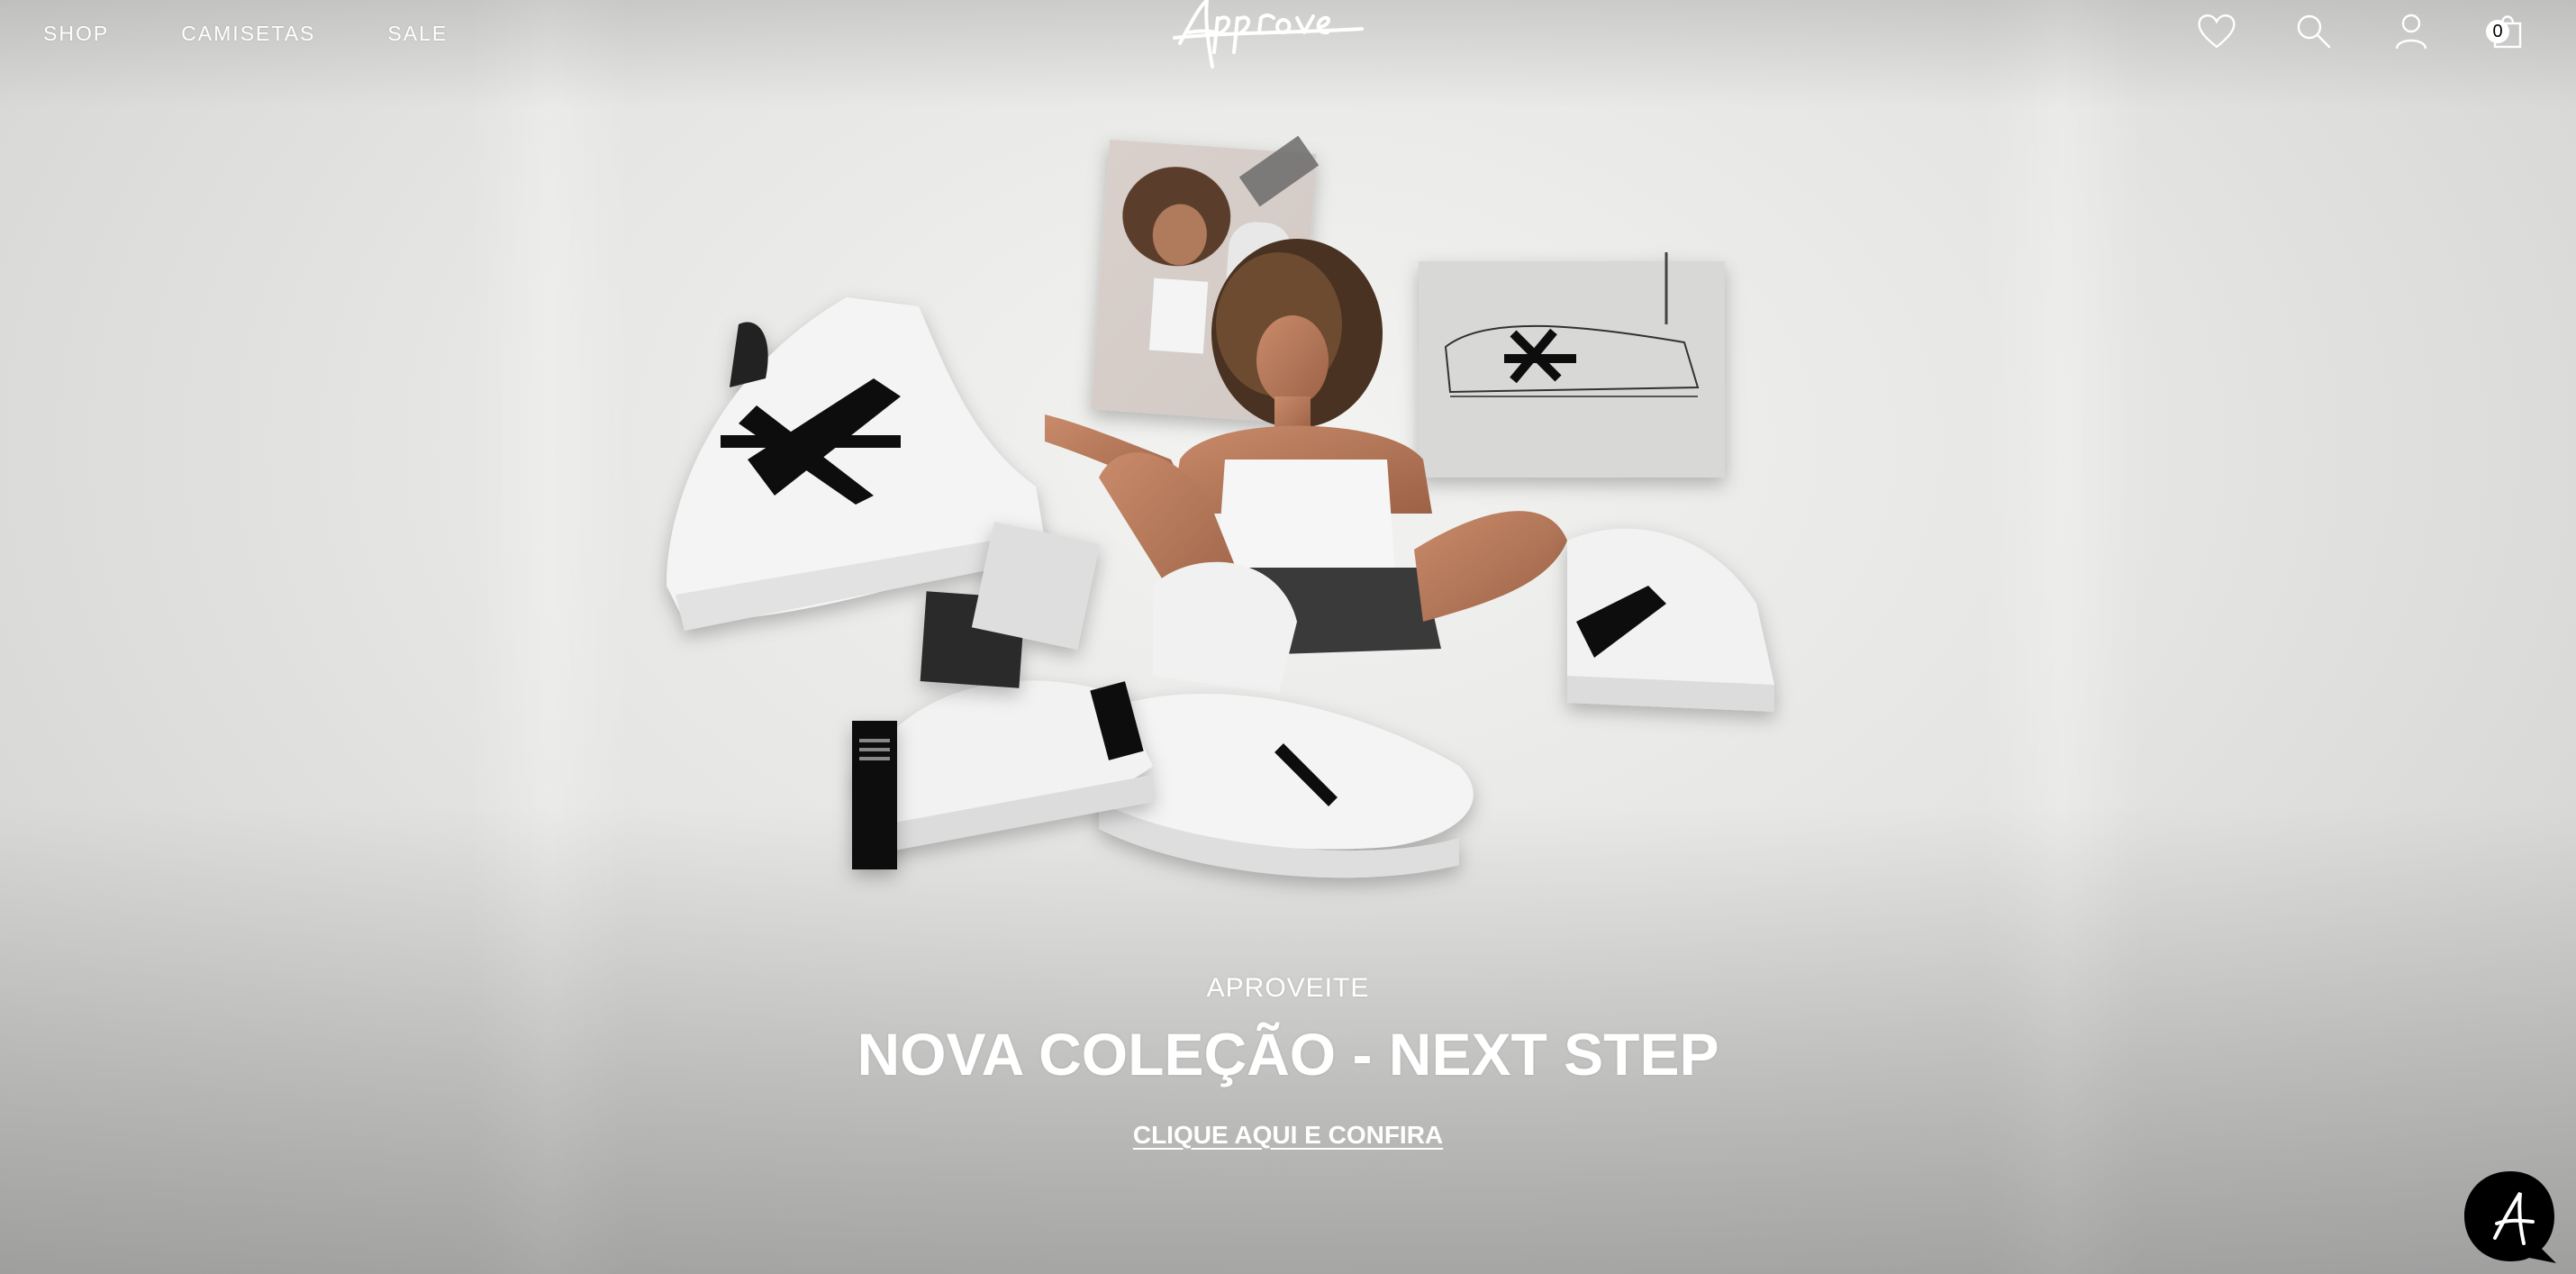 The image size is (2576, 1274). Describe the element at coordinates (2498, 31) in the screenshot. I see `cart-count-badge: 0` at that location.